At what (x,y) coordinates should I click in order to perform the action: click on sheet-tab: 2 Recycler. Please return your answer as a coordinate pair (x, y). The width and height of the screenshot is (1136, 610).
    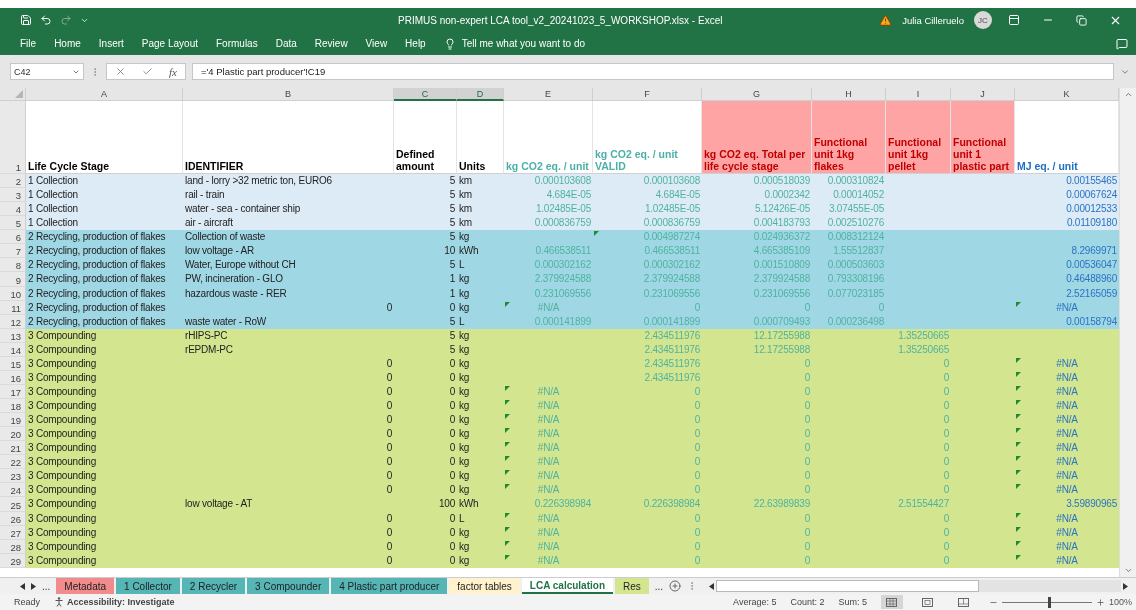
    Looking at the image, I should click on (213, 586).